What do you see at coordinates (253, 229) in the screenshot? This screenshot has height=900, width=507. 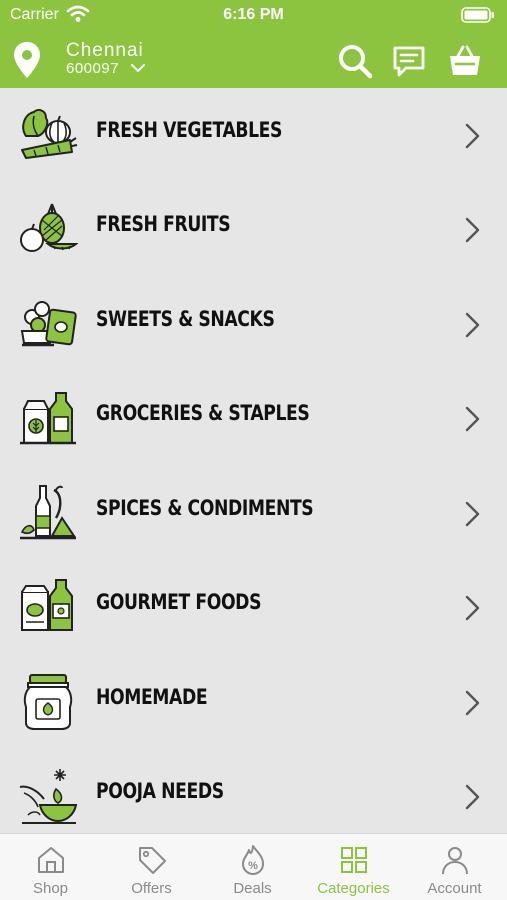 I see `category-row-fresh-fruits: FRESH FRUITS` at bounding box center [253, 229].